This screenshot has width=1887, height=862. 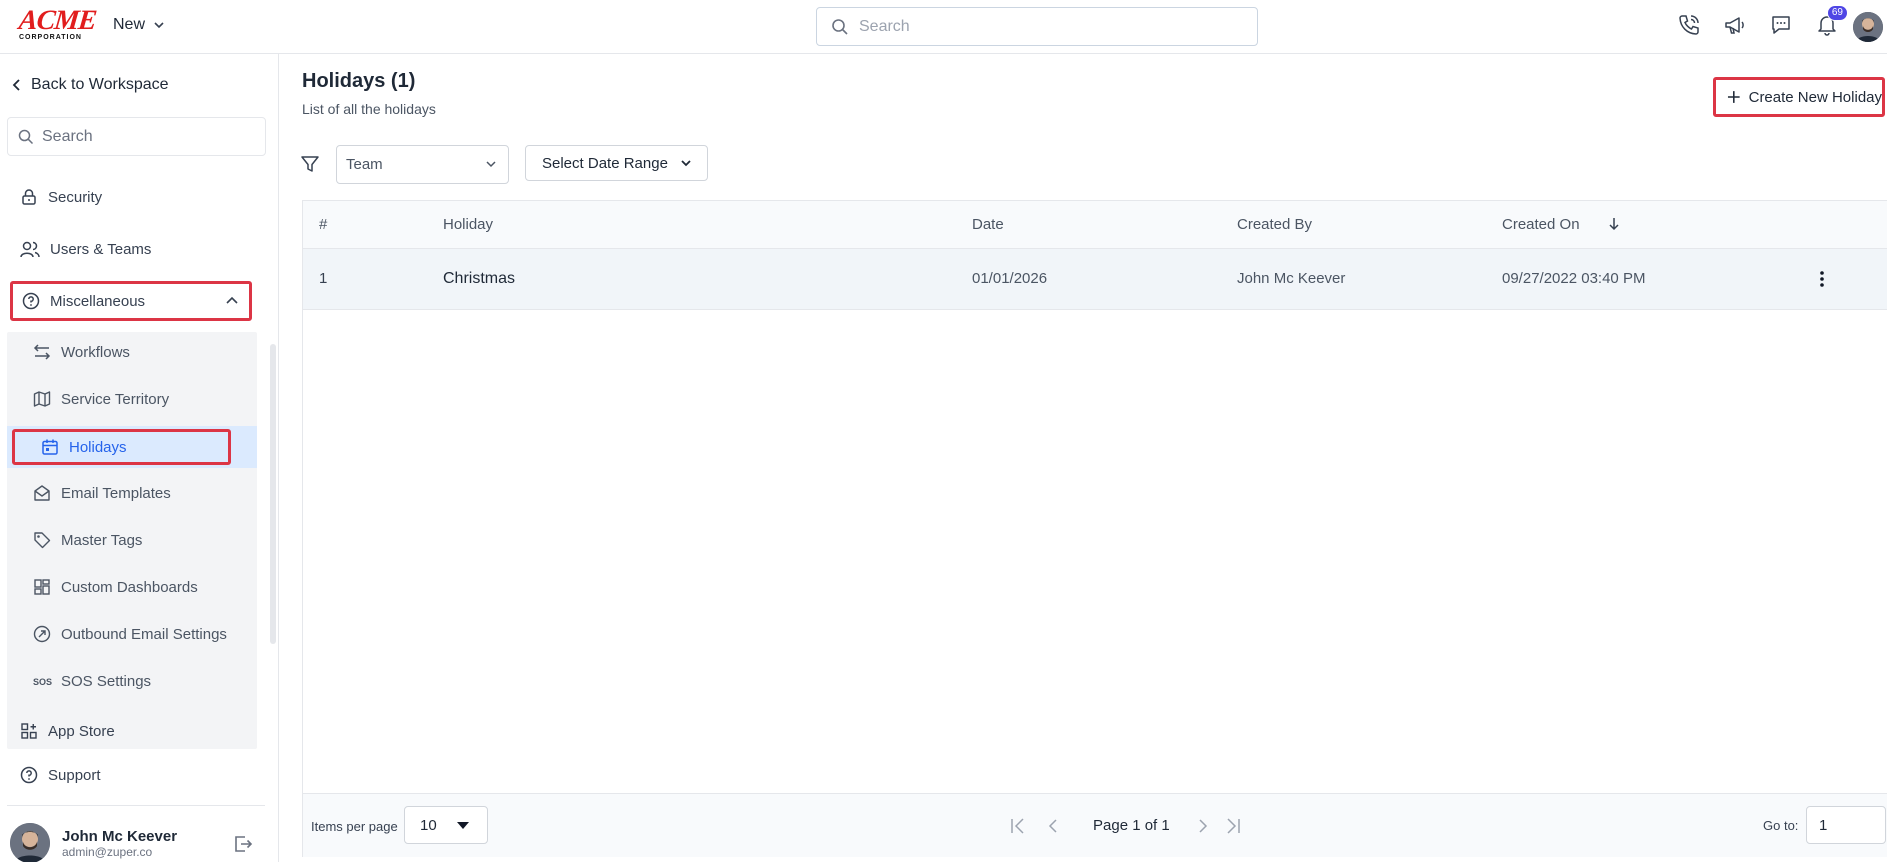 What do you see at coordinates (988, 224) in the screenshot?
I see `column-header-date: Date` at bounding box center [988, 224].